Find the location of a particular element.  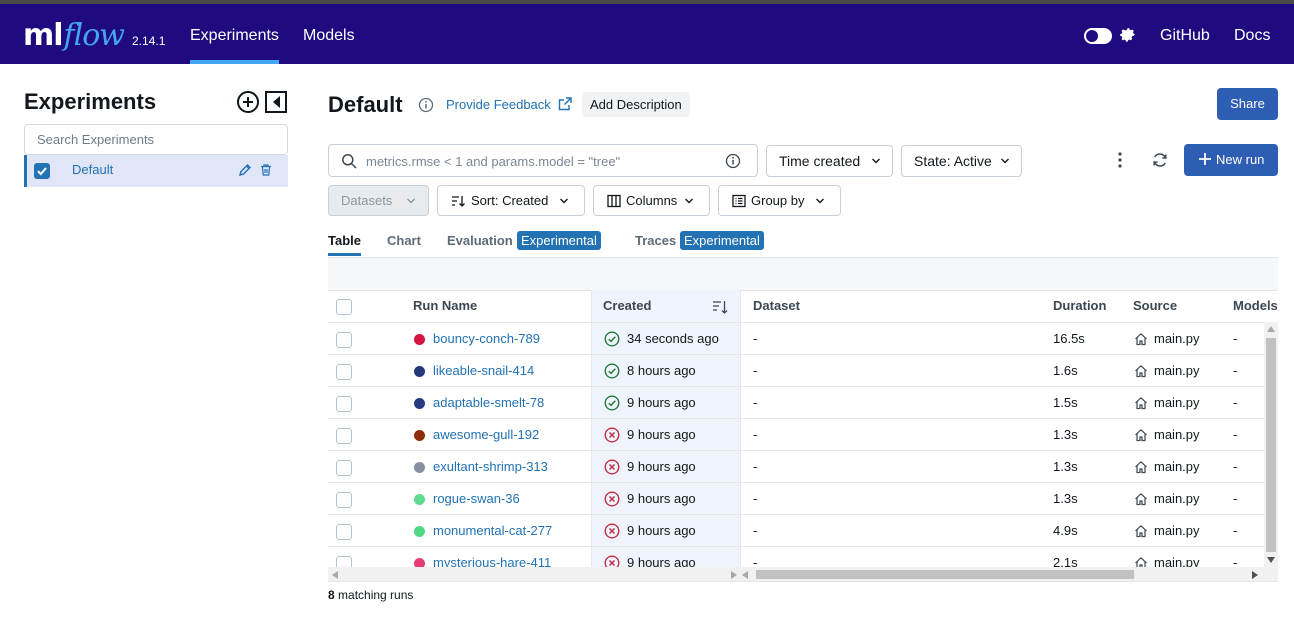

horizontal-scrollbar is located at coordinates (803, 574).